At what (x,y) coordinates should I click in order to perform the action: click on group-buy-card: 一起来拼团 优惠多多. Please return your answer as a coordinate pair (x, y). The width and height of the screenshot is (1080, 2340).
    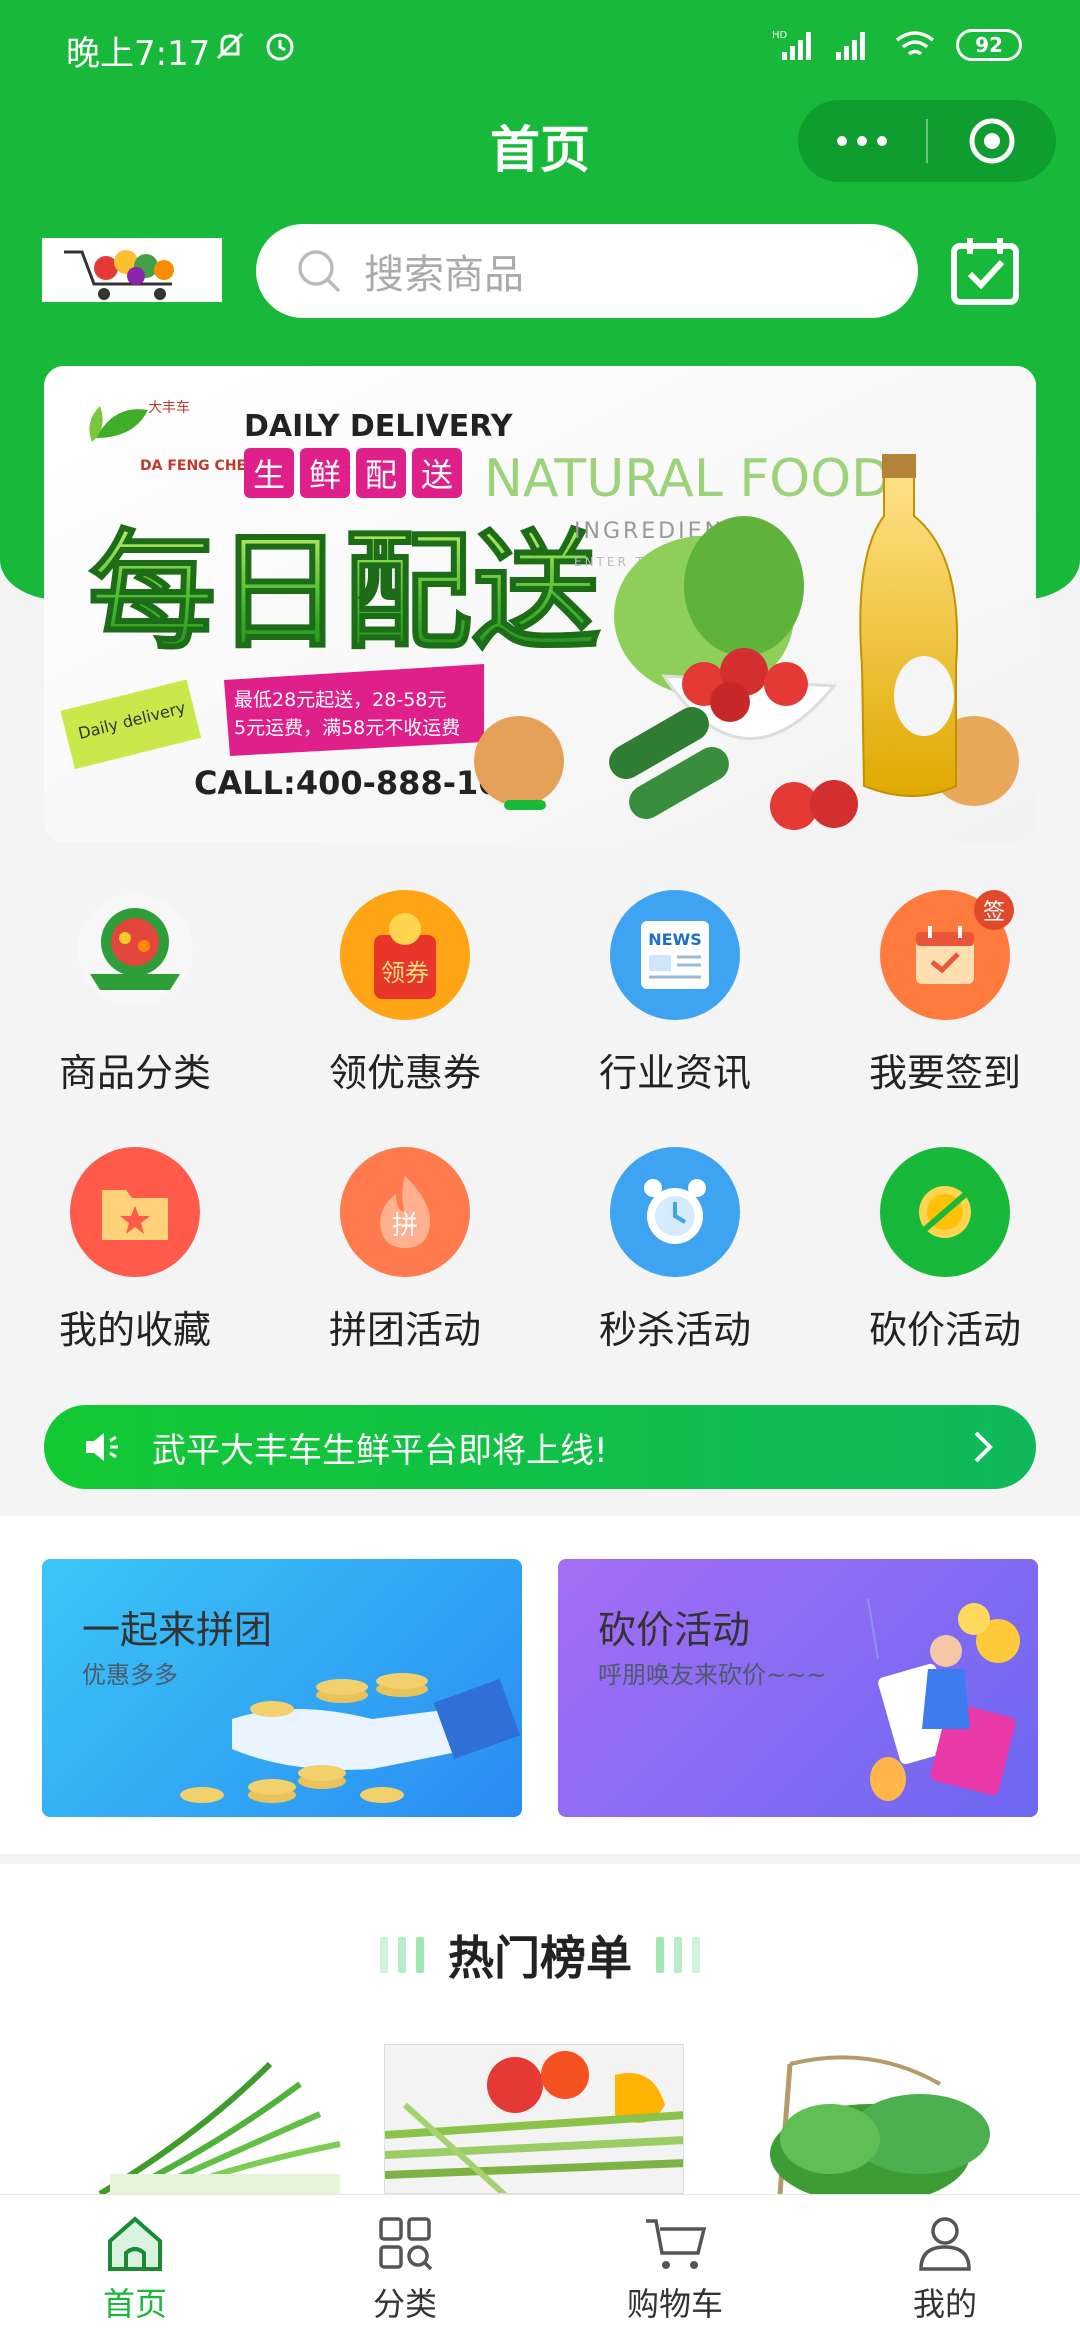
    Looking at the image, I should click on (282, 1688).